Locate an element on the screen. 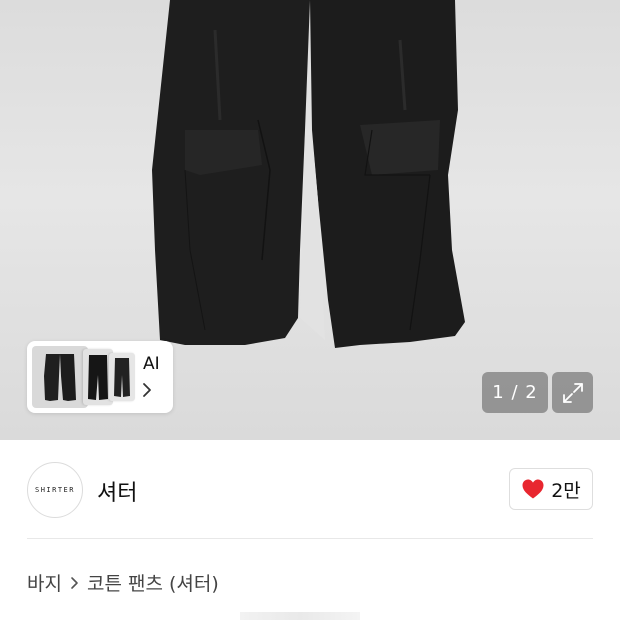 The width and height of the screenshot is (620, 620). breadcrumb: 바지 코튼 팬츠 (셔터) is located at coordinates (123, 582).